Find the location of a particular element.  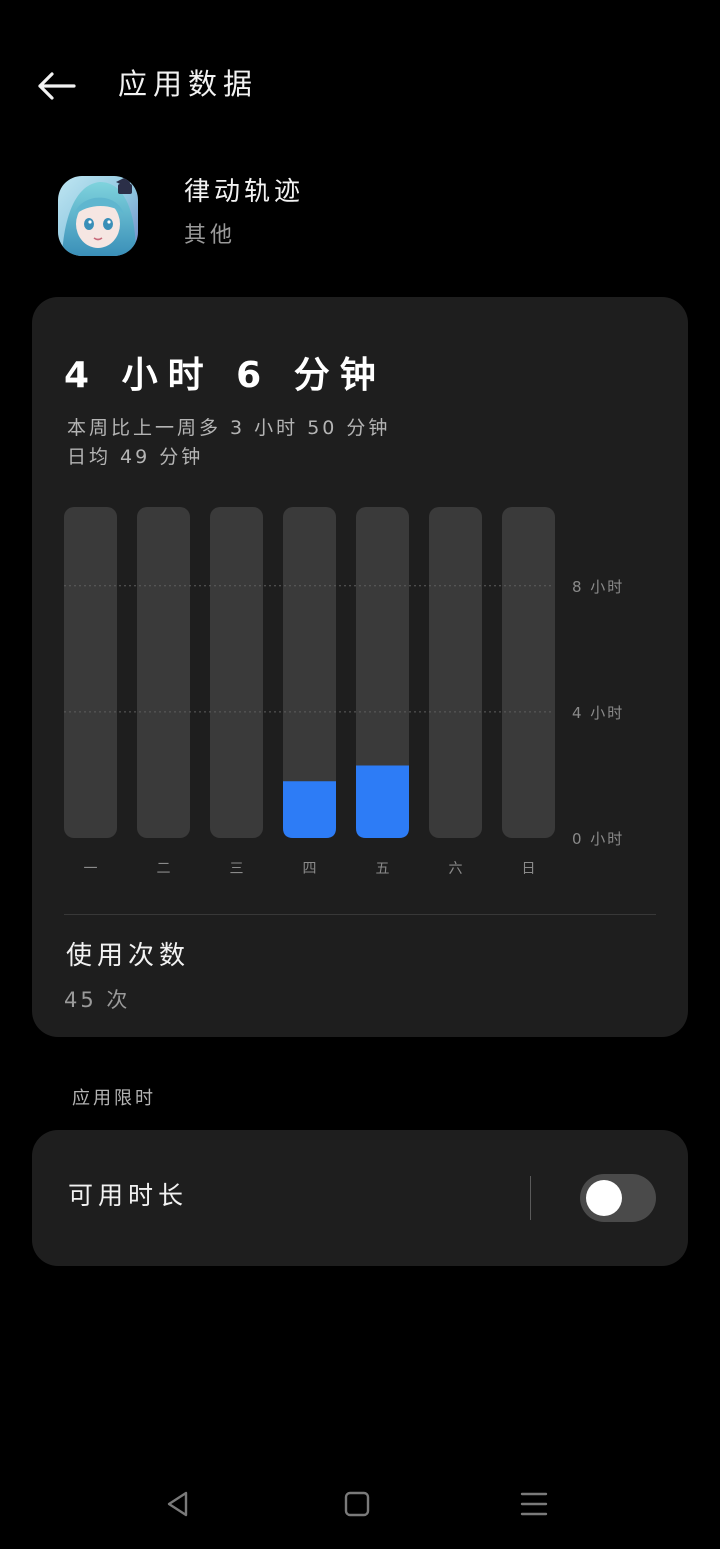

app-icon is located at coordinates (98, 216).